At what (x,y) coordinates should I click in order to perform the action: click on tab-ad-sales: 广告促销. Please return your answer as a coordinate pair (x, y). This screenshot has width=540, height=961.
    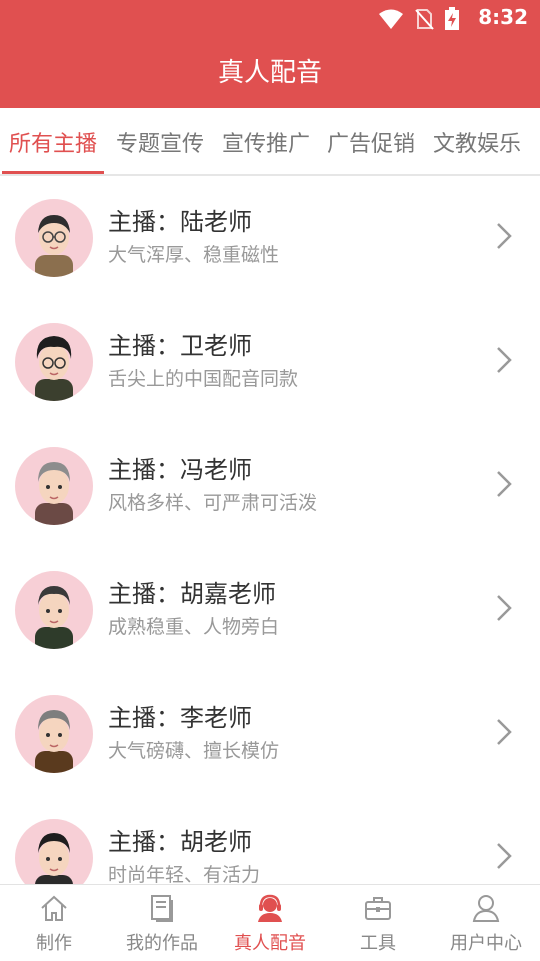
    Looking at the image, I should click on (371, 142).